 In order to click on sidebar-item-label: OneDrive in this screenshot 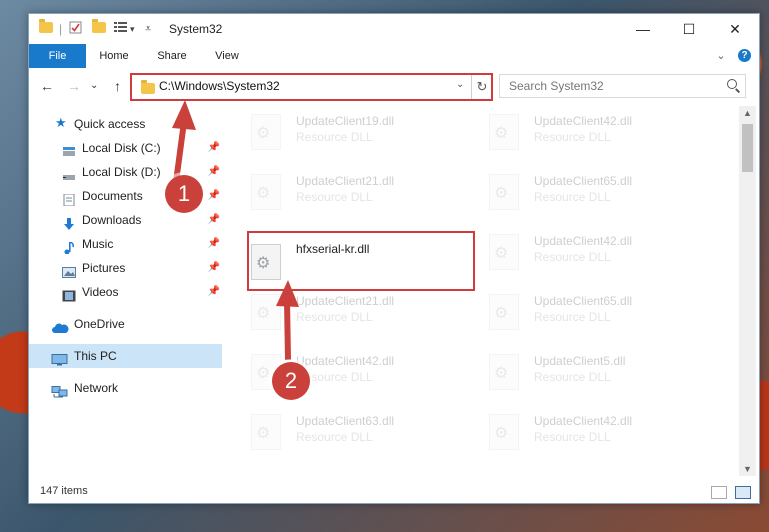, I will do `click(99, 324)`.